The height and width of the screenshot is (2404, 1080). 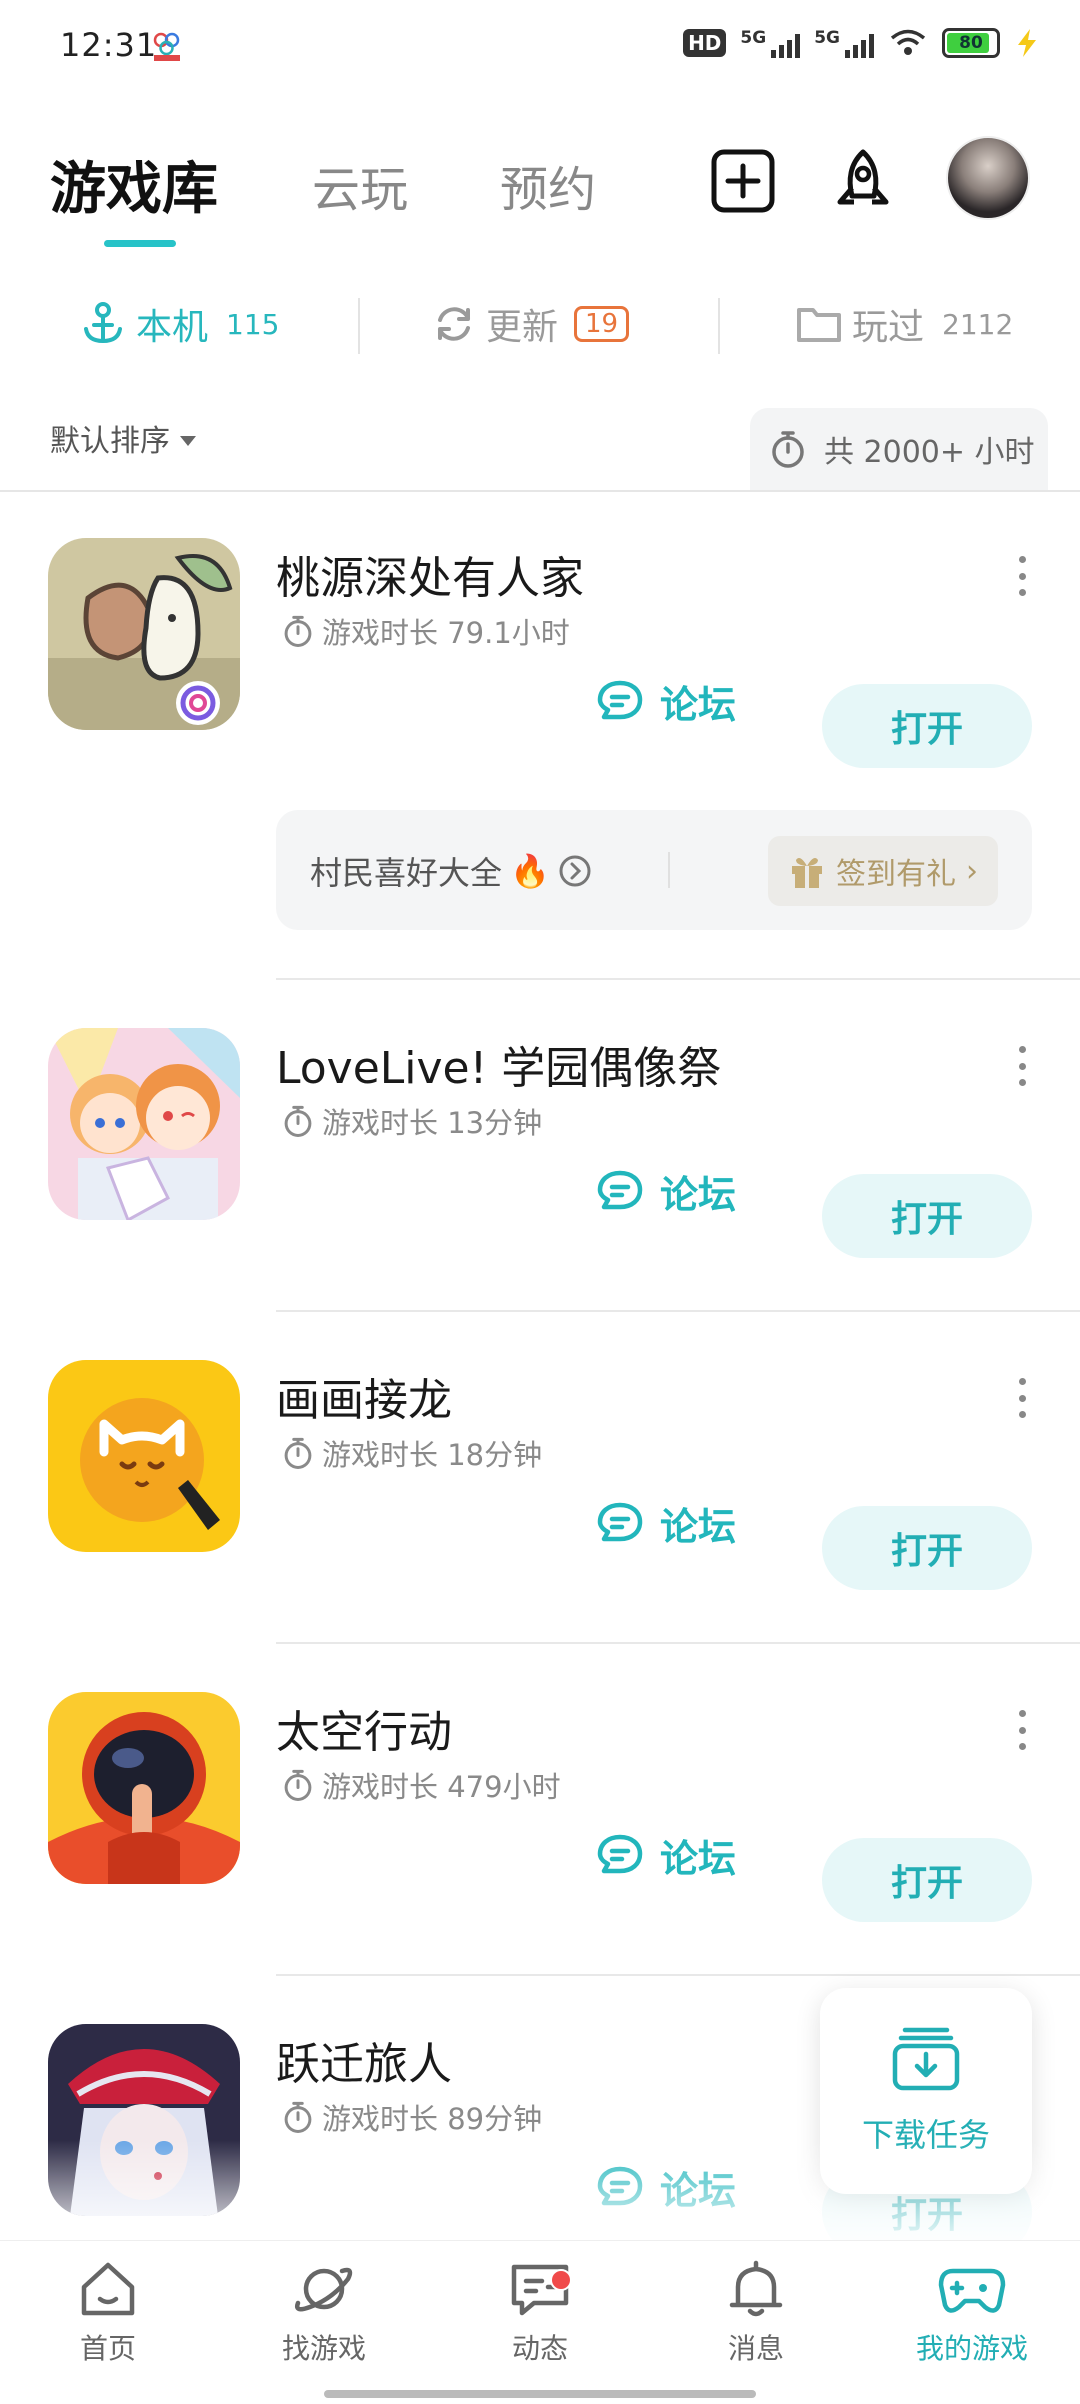 What do you see at coordinates (498, 1064) in the screenshot?
I see `game-title: LoveLive! 学园偶像祭` at bounding box center [498, 1064].